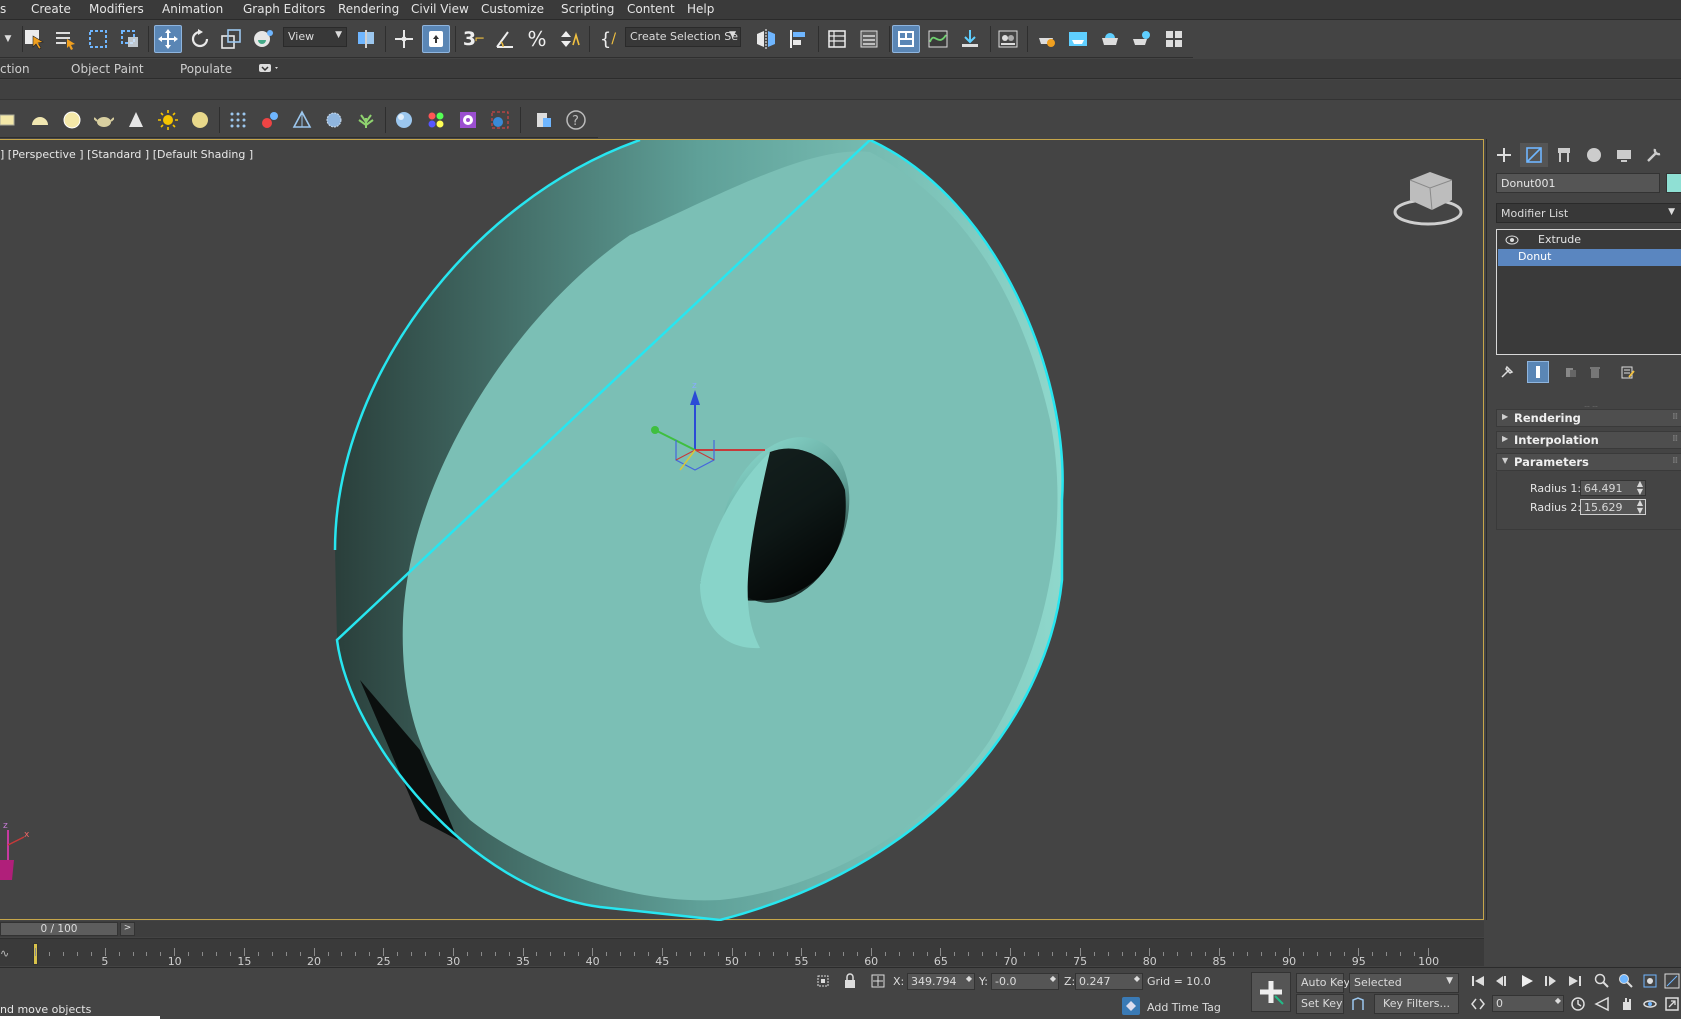  What do you see at coordinates (1078, 39) in the screenshot?
I see `rendered-frame-window-icon` at bounding box center [1078, 39].